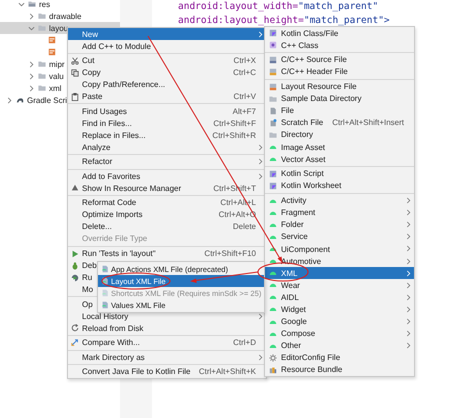 The height and width of the screenshot is (418, 474). Describe the element at coordinates (368, 123) in the screenshot. I see `shortcut-label: Ctrl+Alt+Shift+Insert` at that location.